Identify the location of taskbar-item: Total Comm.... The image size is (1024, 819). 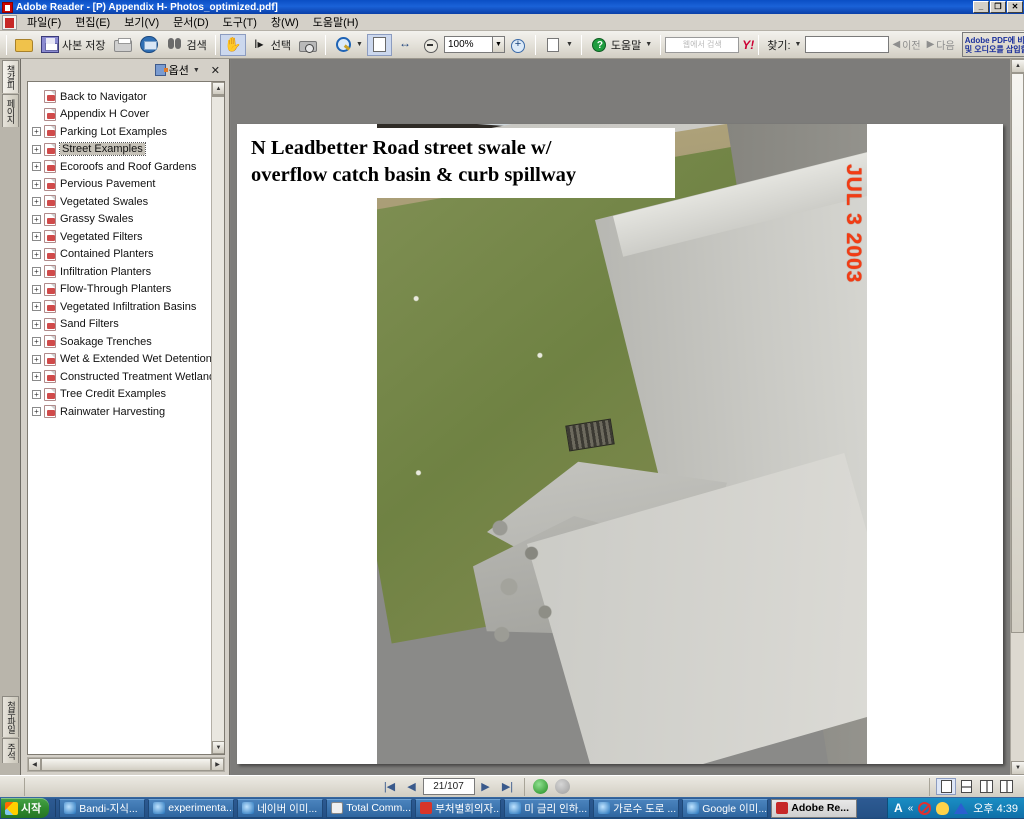
(369, 808).